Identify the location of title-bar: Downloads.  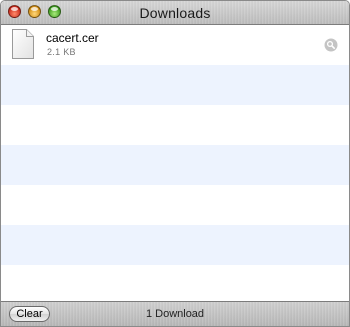
(175, 13).